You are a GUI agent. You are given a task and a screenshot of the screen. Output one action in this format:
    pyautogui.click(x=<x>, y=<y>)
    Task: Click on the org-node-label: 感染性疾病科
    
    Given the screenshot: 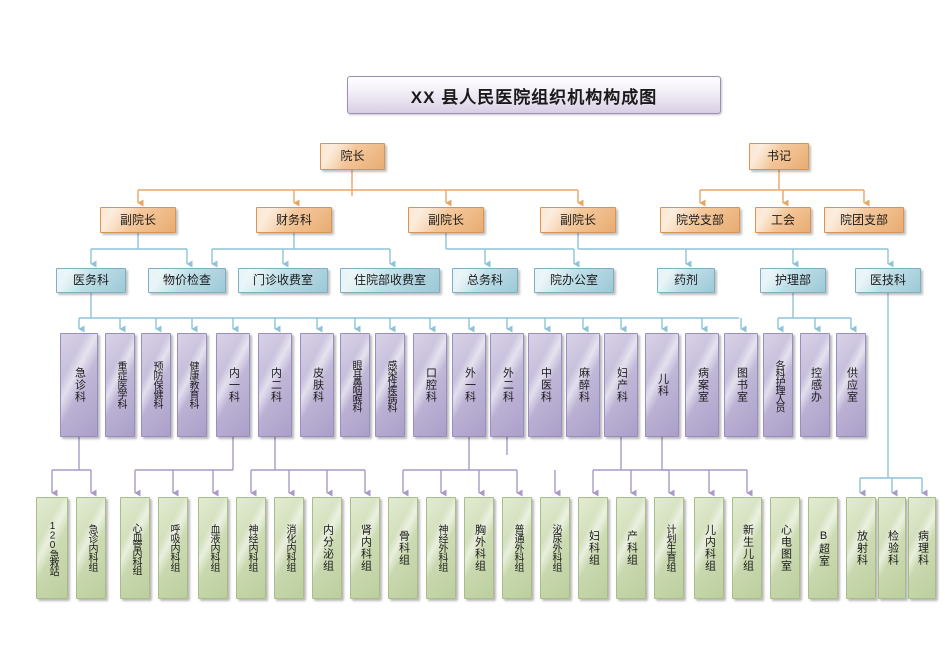 What is the action you would take?
    pyautogui.click(x=390, y=385)
    